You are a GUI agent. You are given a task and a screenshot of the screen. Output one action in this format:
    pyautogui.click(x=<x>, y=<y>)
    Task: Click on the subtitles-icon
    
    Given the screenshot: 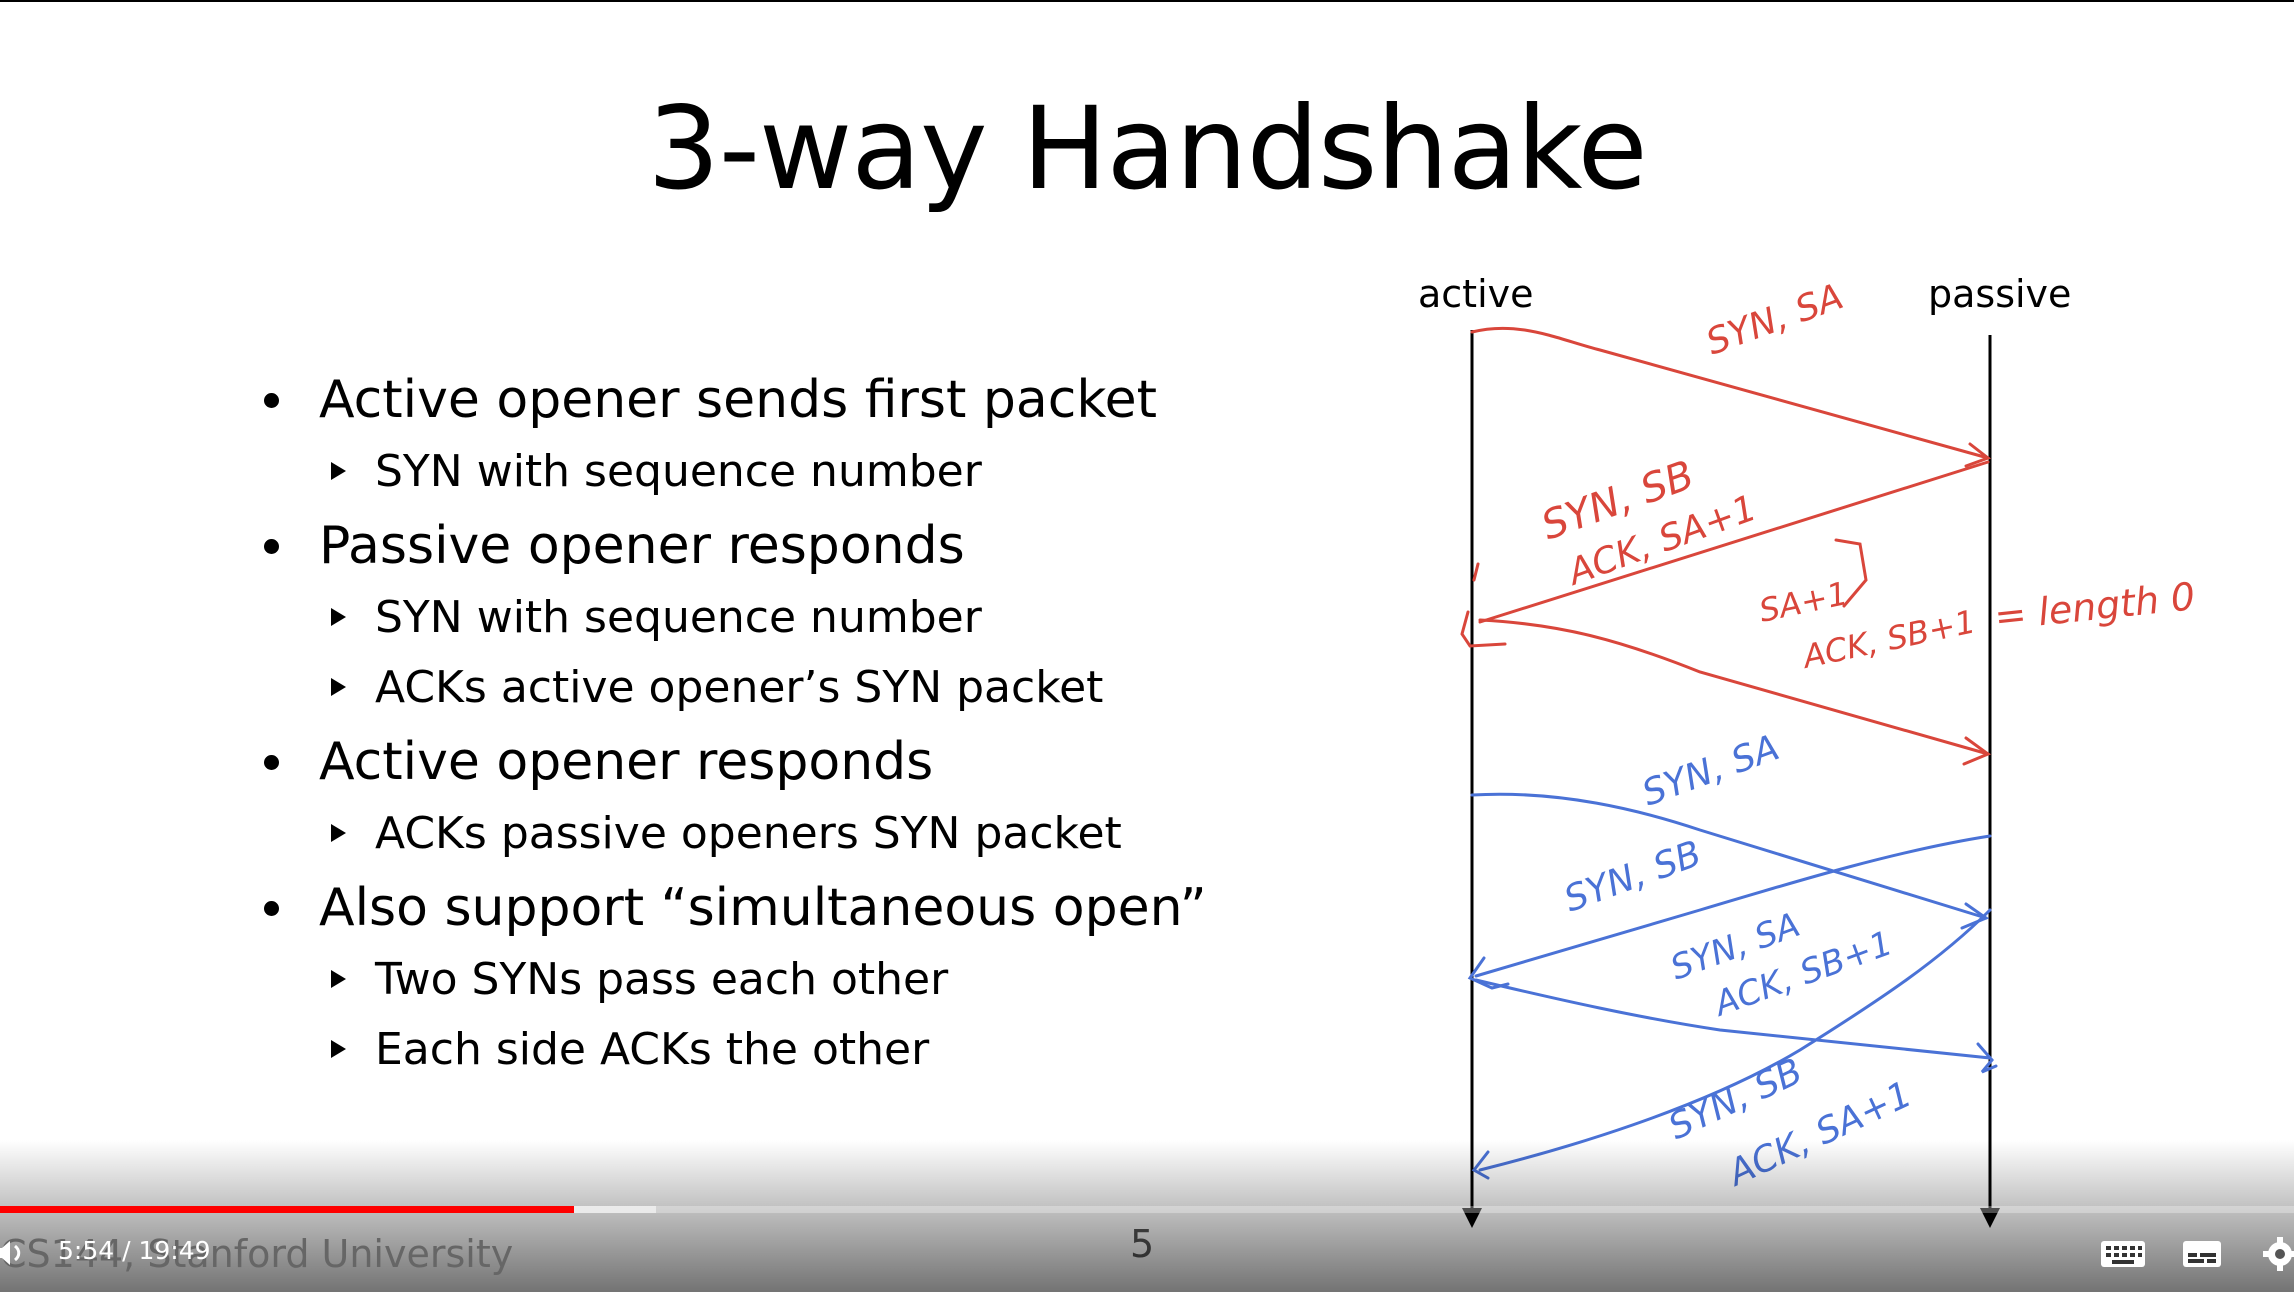 What is the action you would take?
    pyautogui.click(x=2202, y=1254)
    